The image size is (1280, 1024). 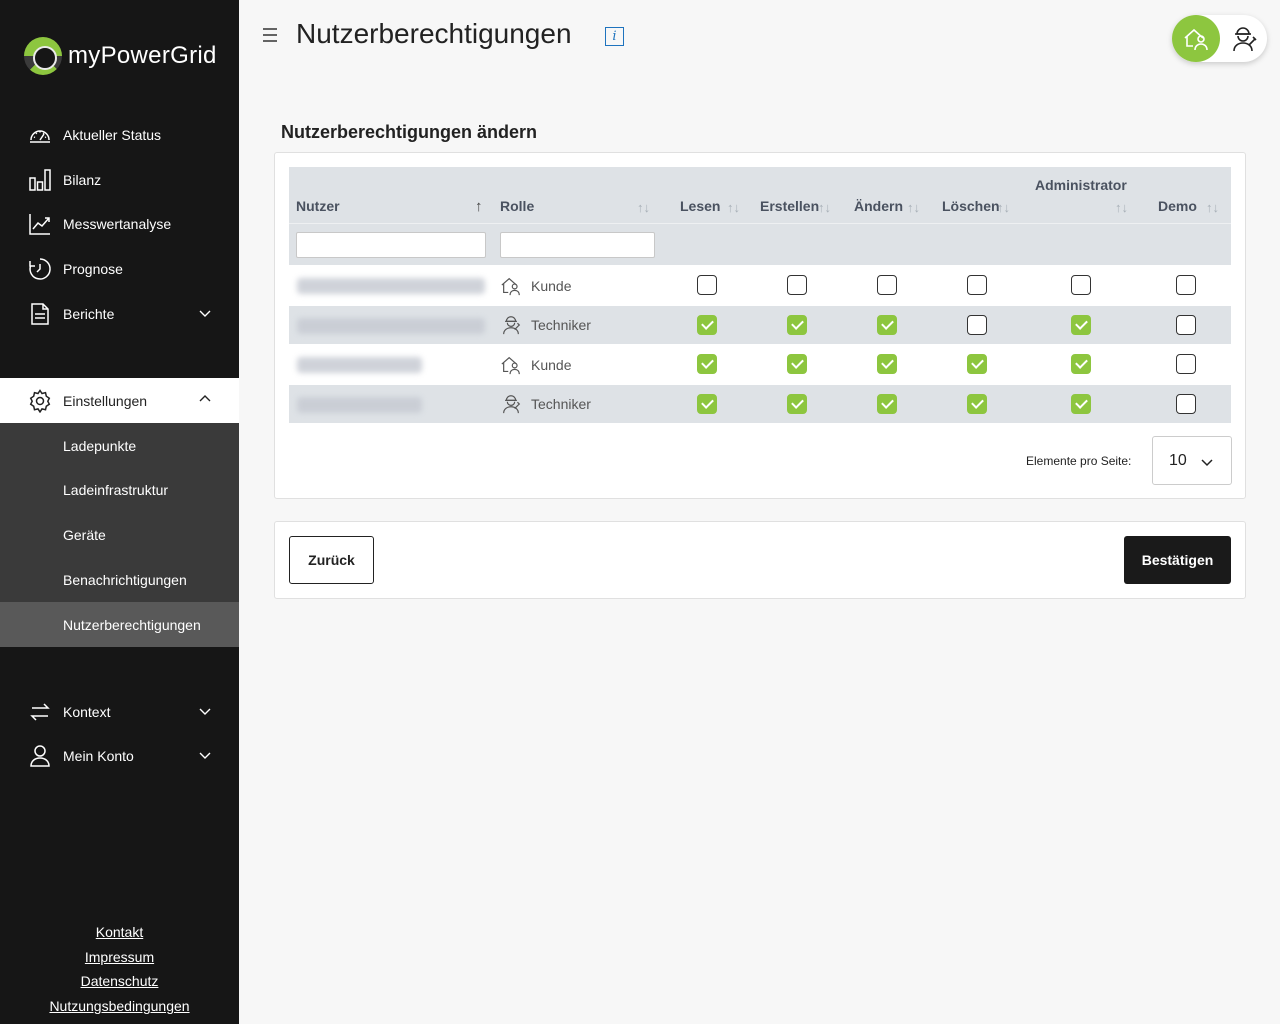 I want to click on per-page-label: Elemente pro Seite:, so click(x=1079, y=461).